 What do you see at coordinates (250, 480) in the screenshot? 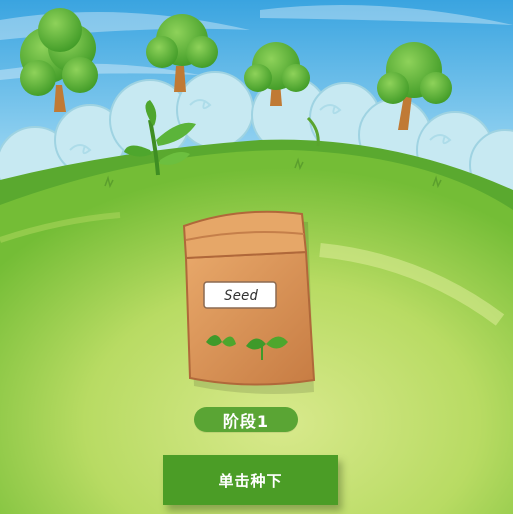
I see `plant-button: 单击种下` at bounding box center [250, 480].